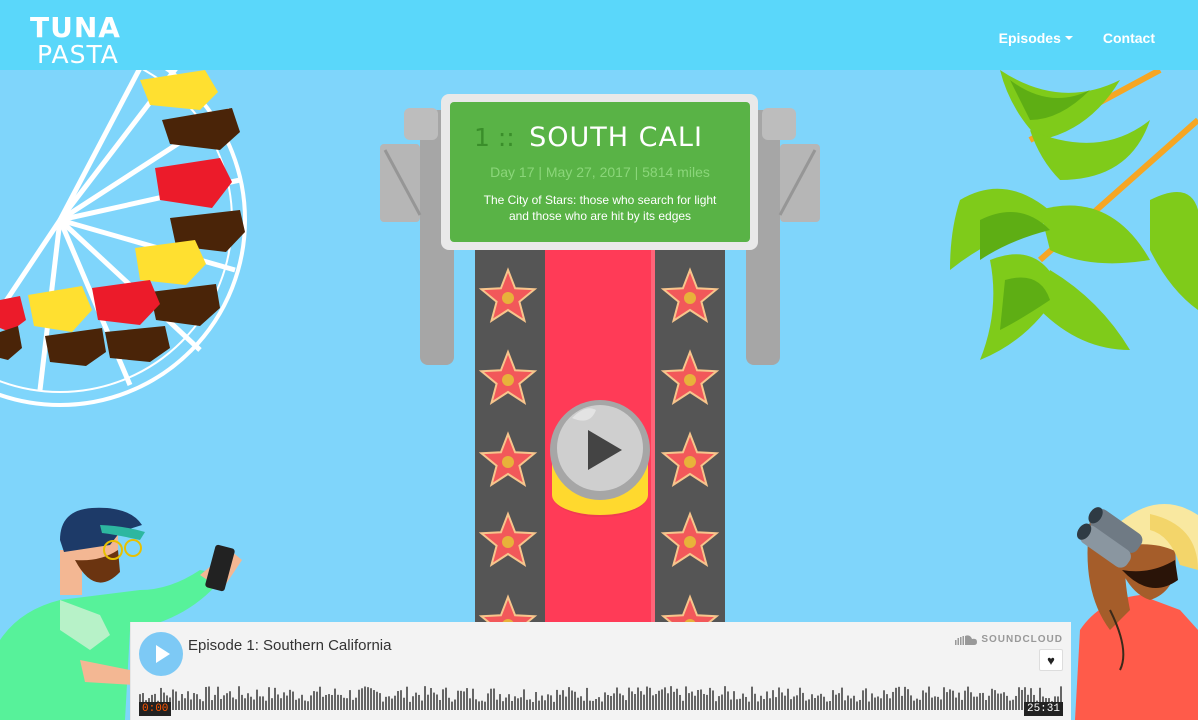 The height and width of the screenshot is (720, 1198). What do you see at coordinates (1029, 38) in the screenshot?
I see `episodes-label: Episodes` at bounding box center [1029, 38].